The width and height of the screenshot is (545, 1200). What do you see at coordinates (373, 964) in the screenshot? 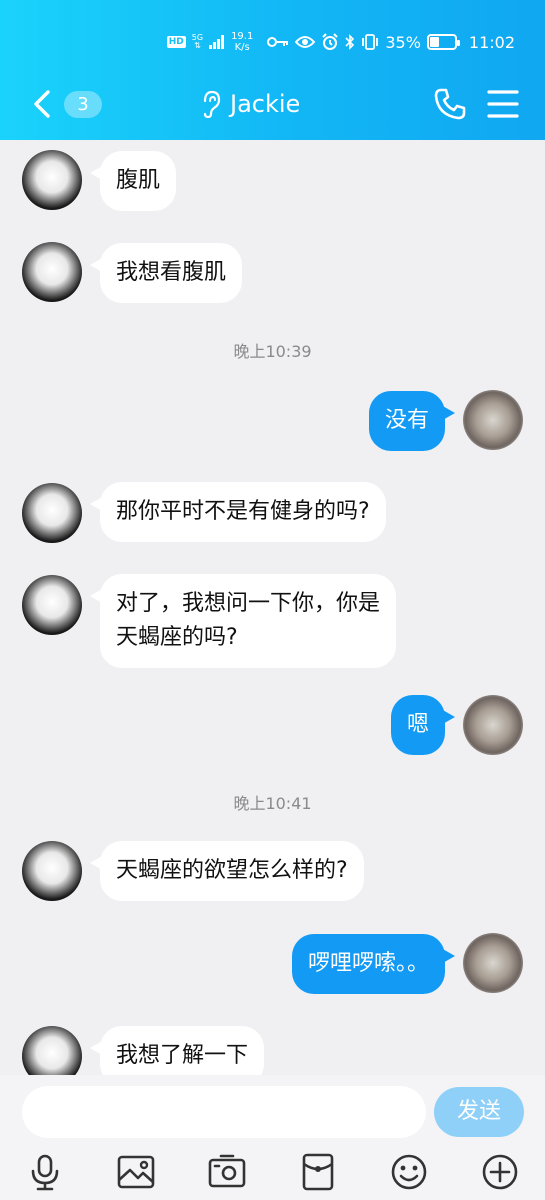
I see `message-bubble: 啰哩啰嗦。。` at bounding box center [373, 964].